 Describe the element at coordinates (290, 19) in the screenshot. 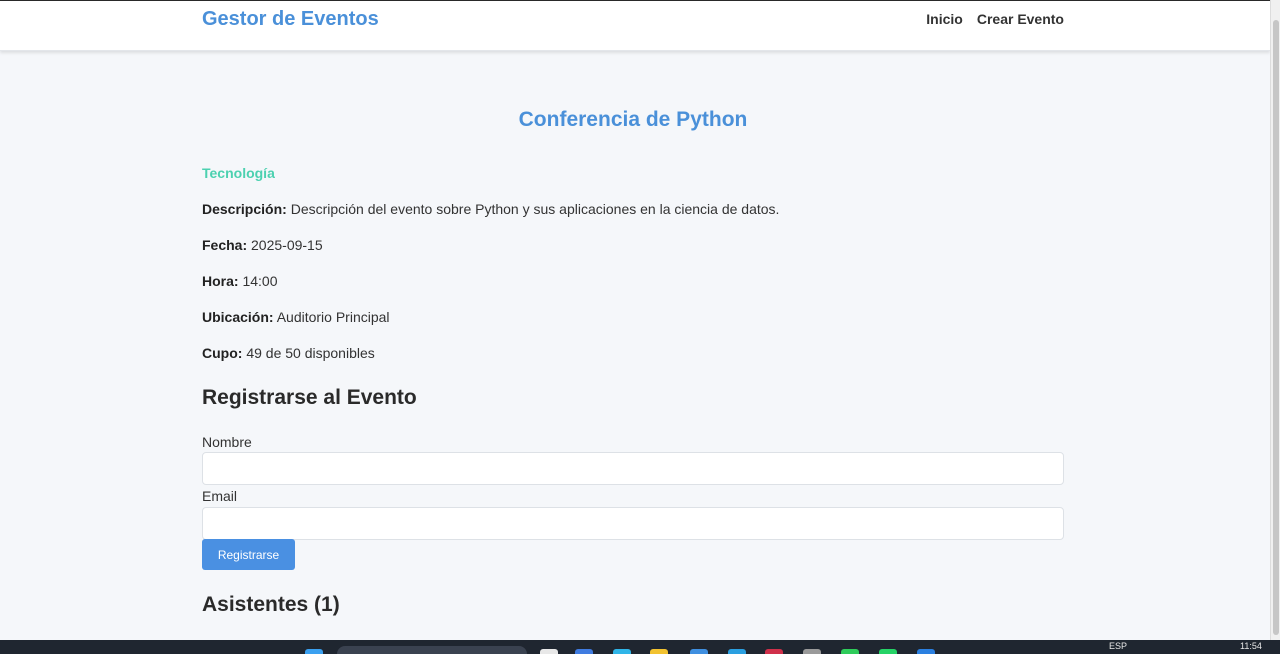

I see `brand-logo: Gestor de Eventos` at that location.